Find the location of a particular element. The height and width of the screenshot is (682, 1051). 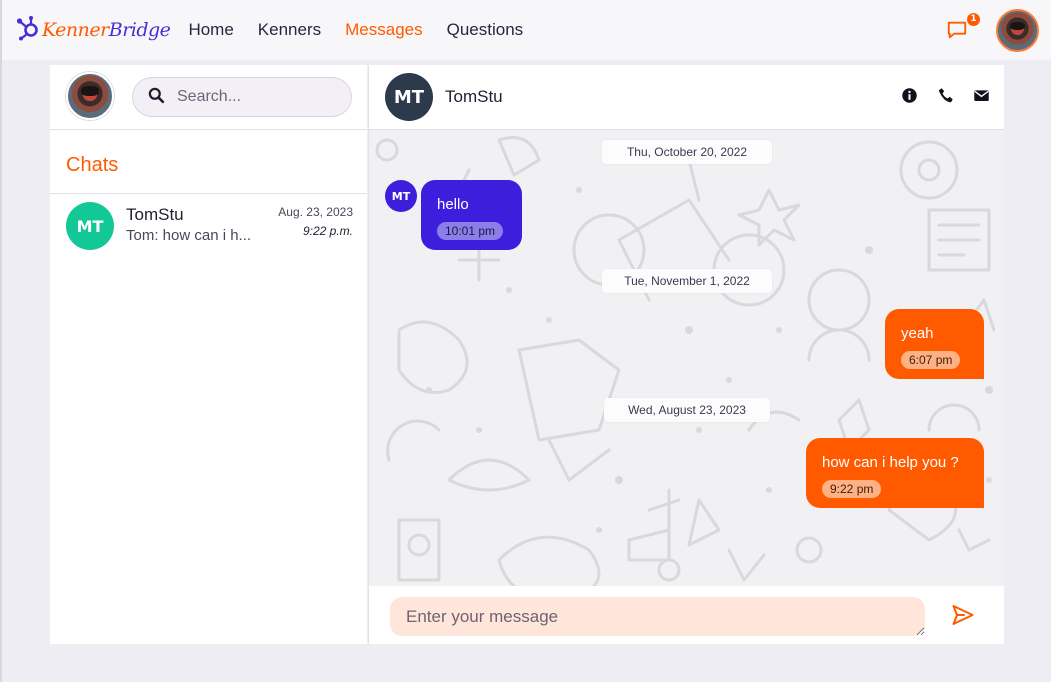

message-time: 9:22 pm is located at coordinates (852, 489).